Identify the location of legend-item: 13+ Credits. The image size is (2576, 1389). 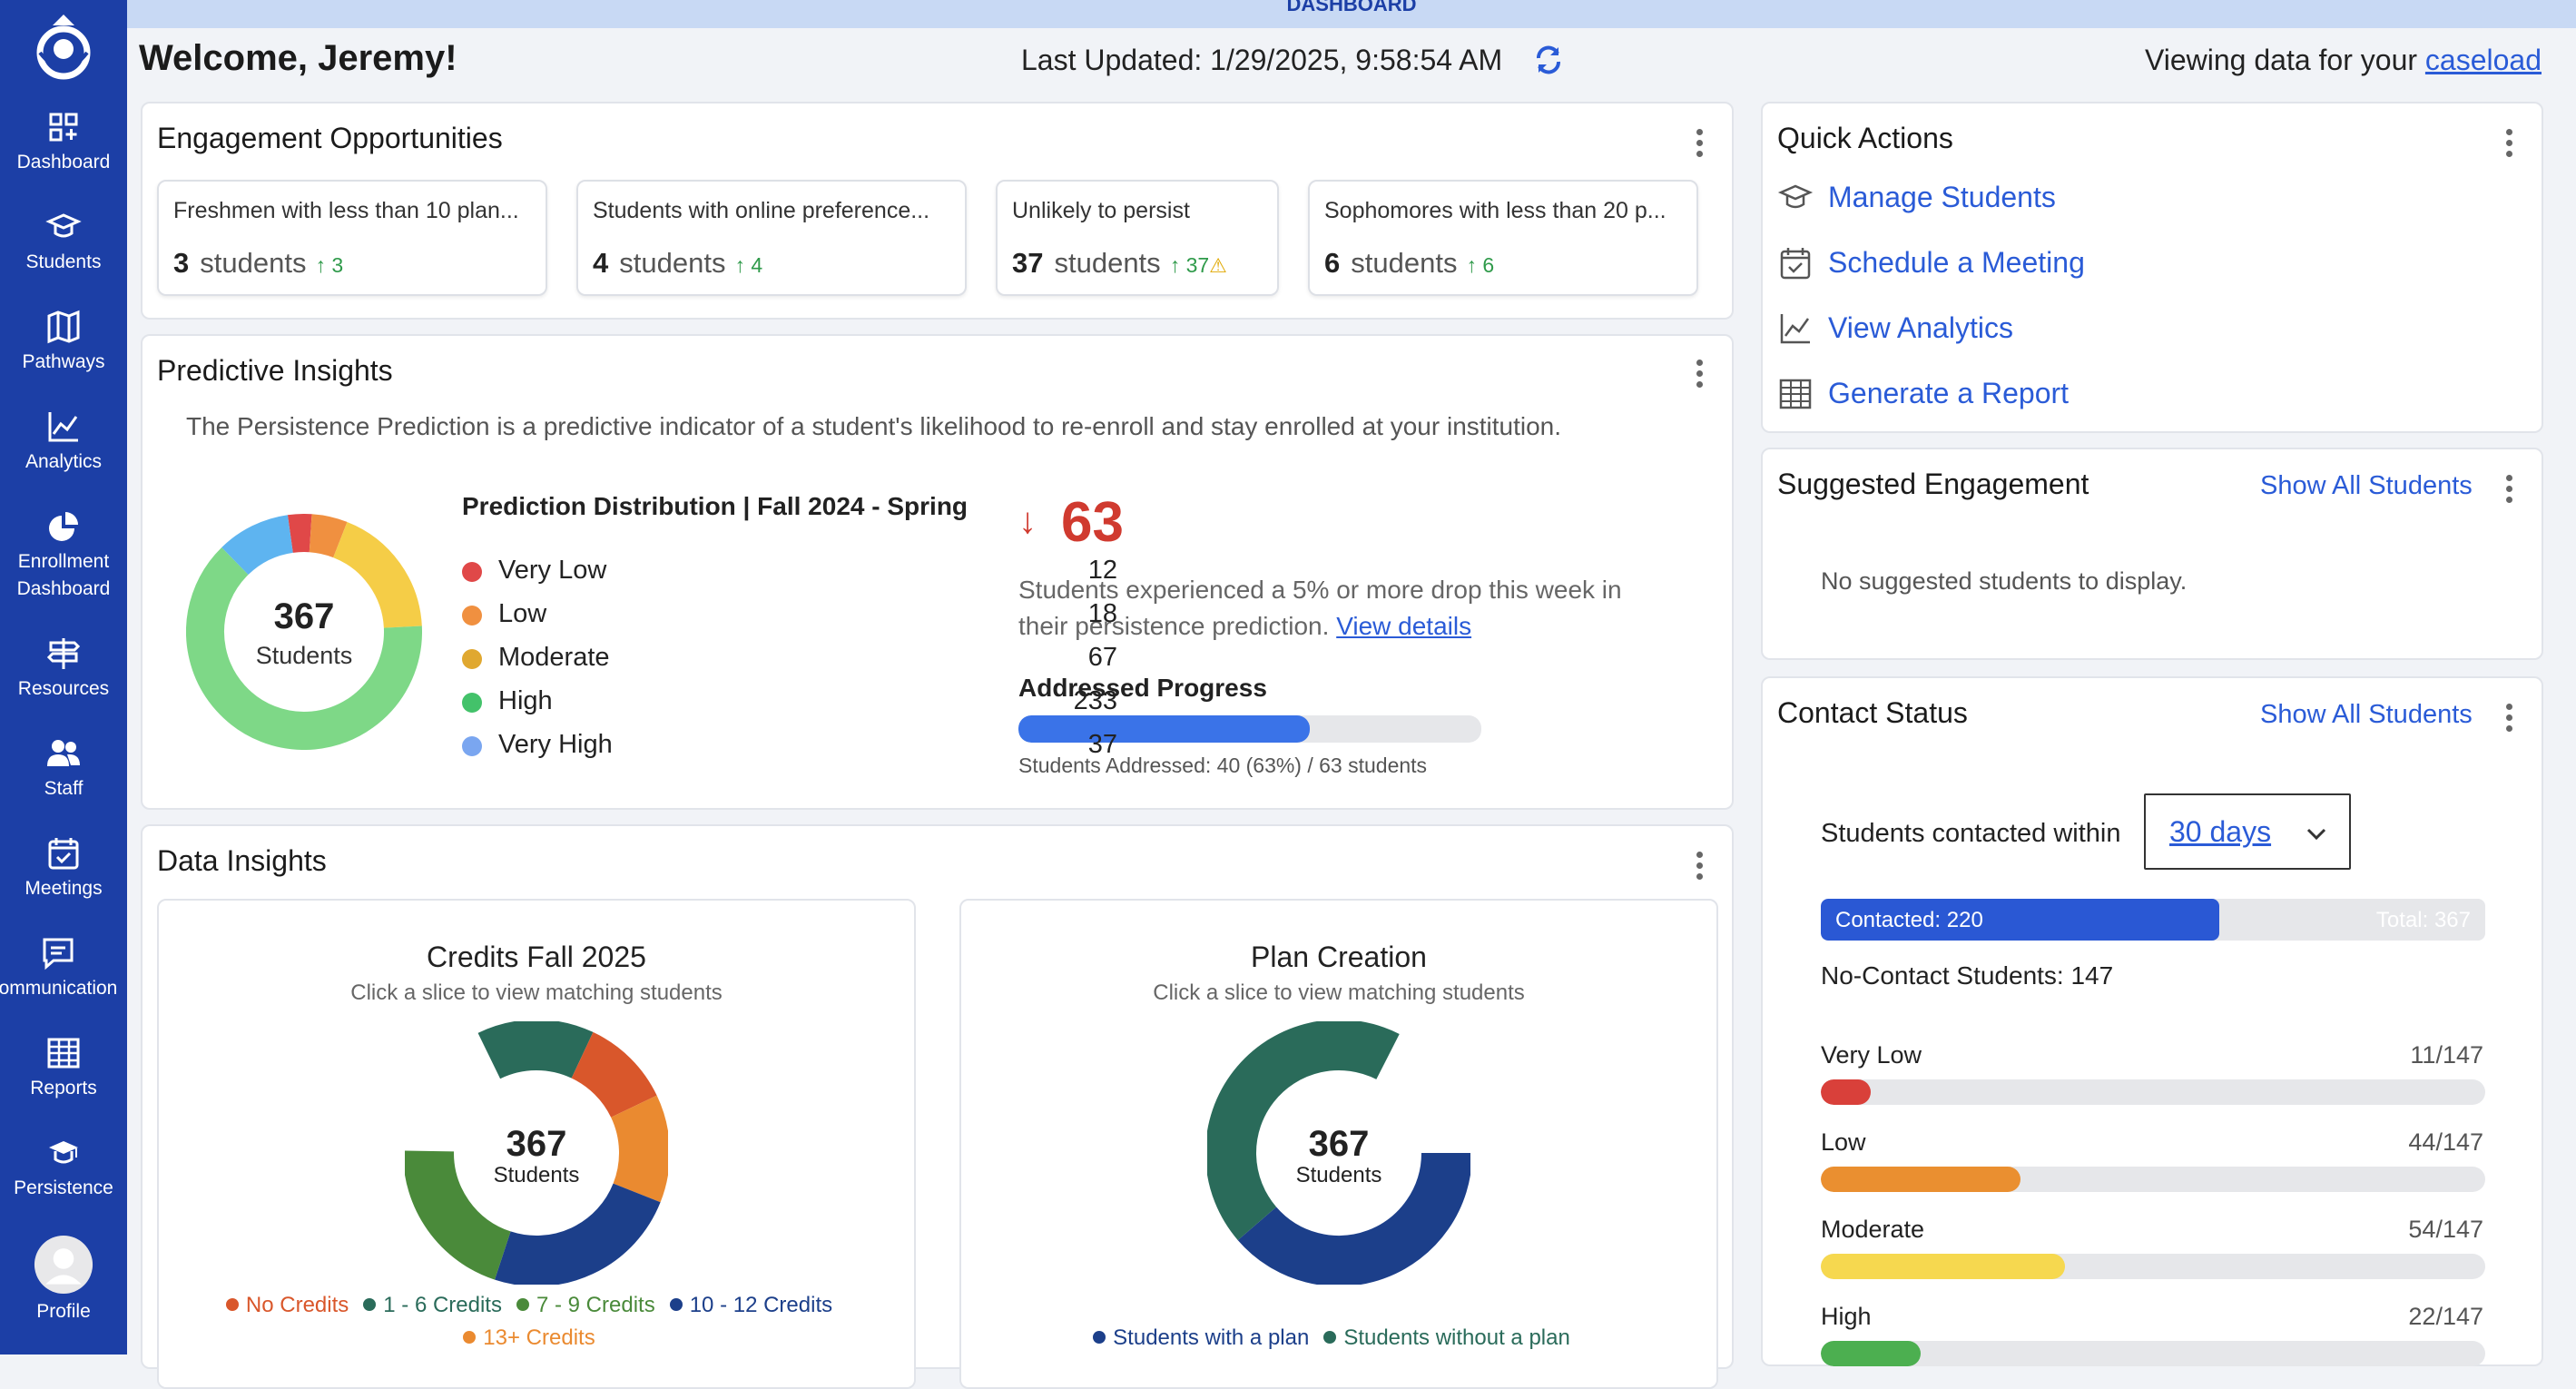
(529, 1337).